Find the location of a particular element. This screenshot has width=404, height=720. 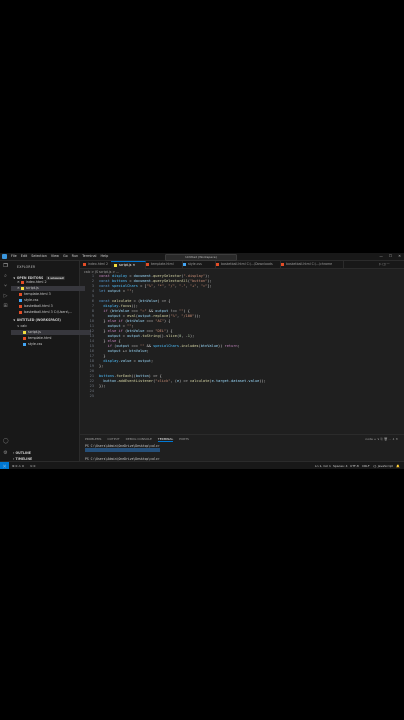

line-number: 22 is located at coordinates (91, 381).